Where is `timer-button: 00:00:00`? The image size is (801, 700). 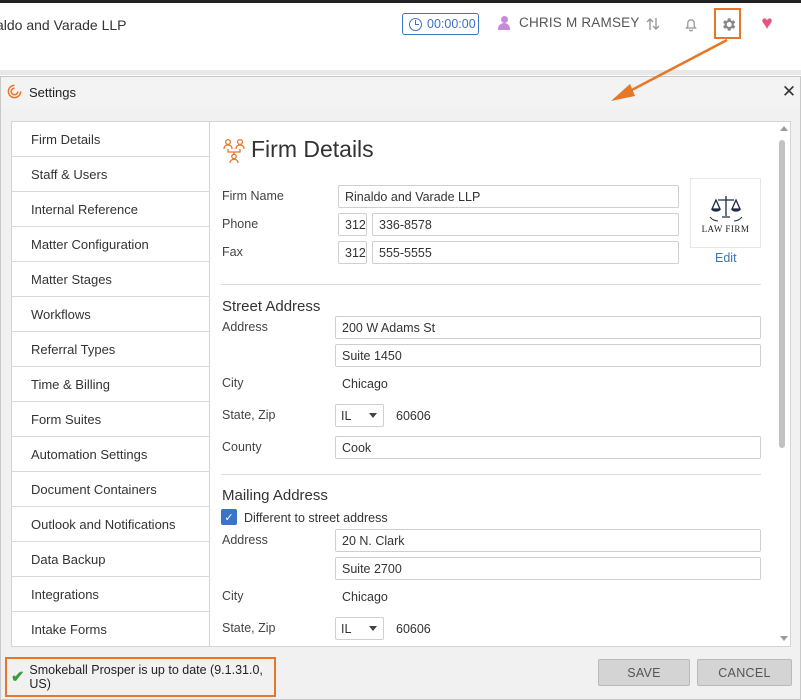
timer-button: 00:00:00 is located at coordinates (440, 24).